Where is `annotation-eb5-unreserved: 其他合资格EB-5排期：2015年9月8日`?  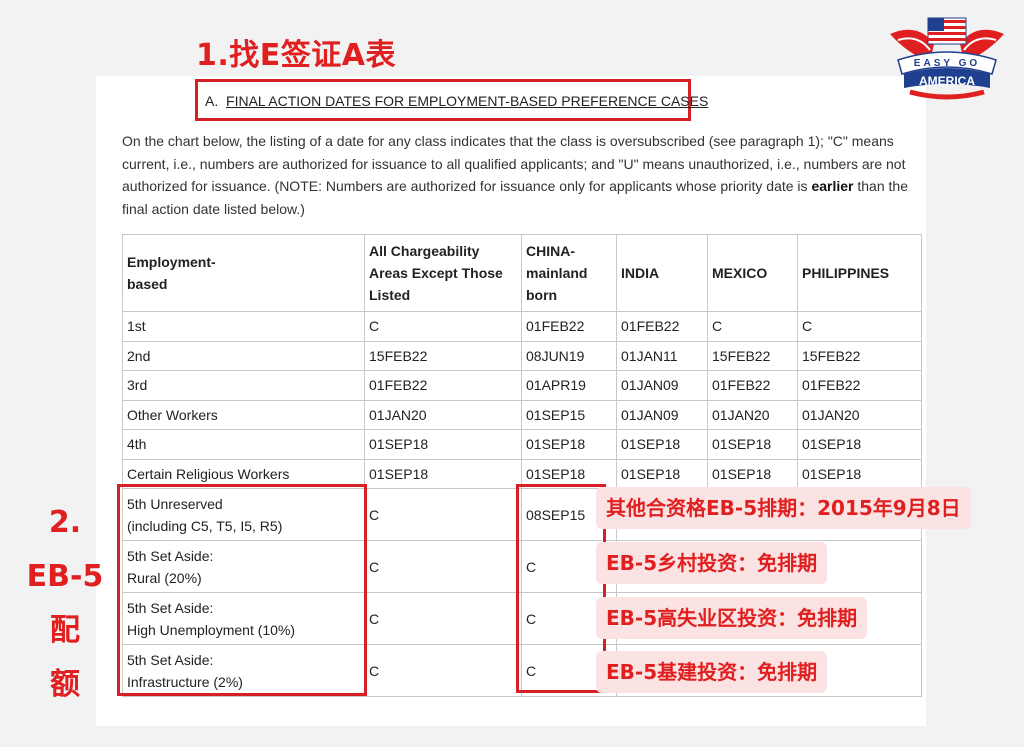
annotation-eb5-unreserved: 其他合资格EB-5排期：2015年9月8日 is located at coordinates (783, 508).